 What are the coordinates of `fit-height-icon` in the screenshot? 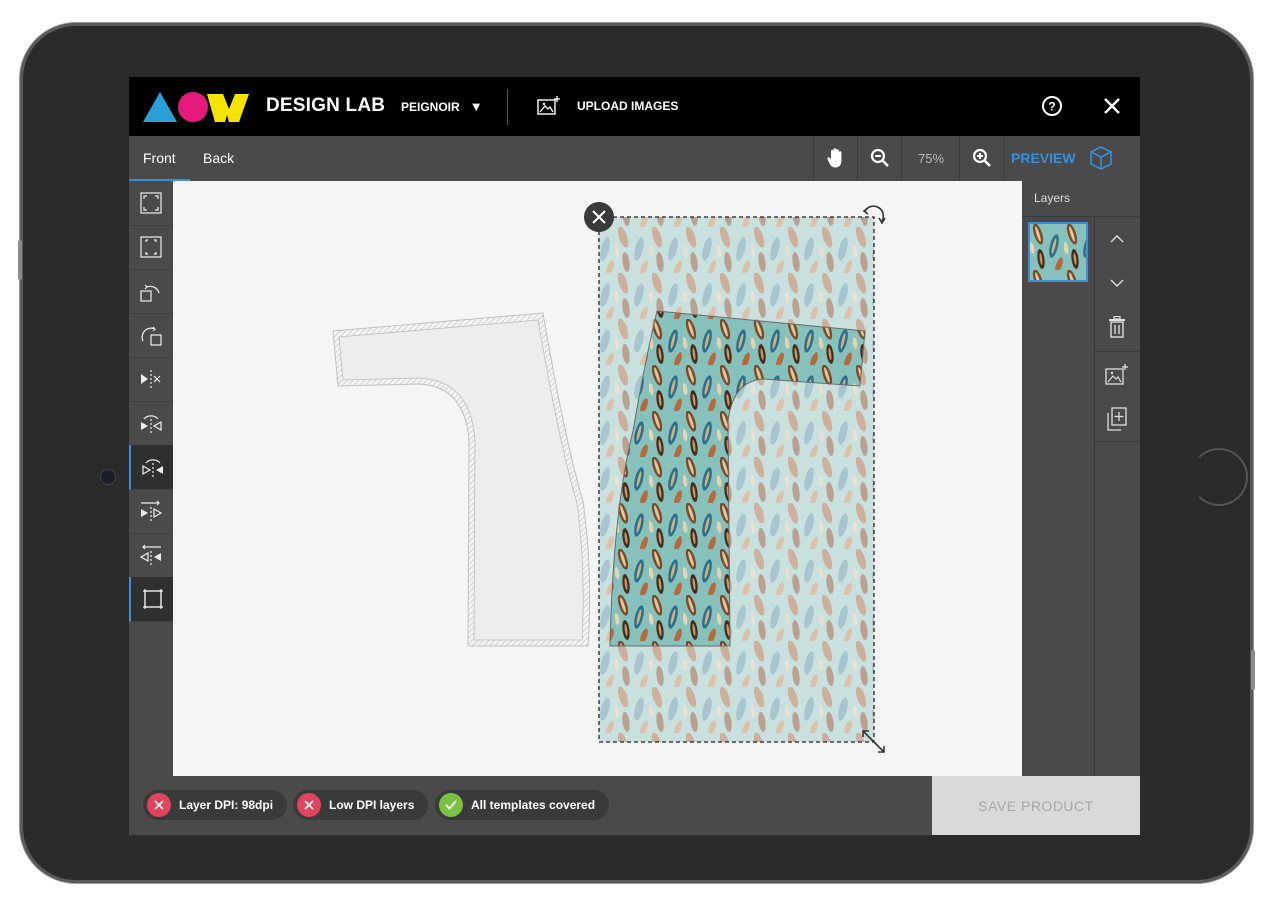 It's located at (151, 247).